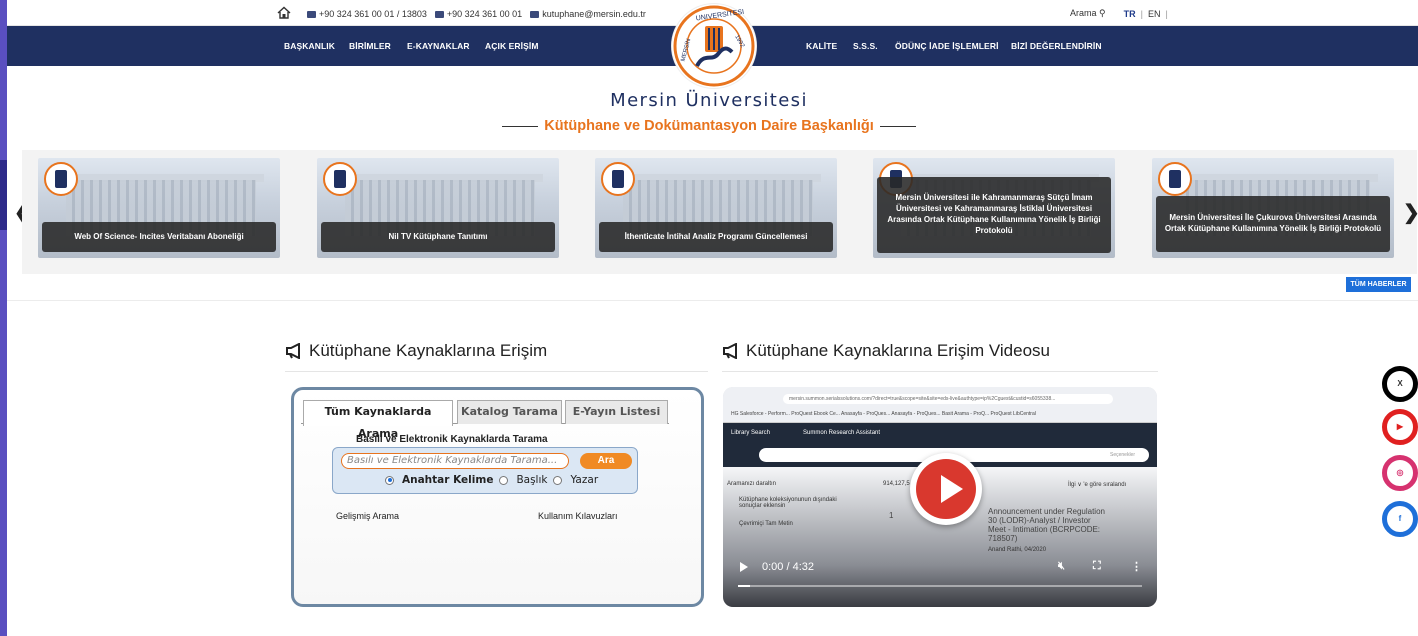 The height and width of the screenshot is (636, 1418). Describe the element at coordinates (484, 14) in the screenshot. I see `fax-text: +90 324 361 00 01` at that location.